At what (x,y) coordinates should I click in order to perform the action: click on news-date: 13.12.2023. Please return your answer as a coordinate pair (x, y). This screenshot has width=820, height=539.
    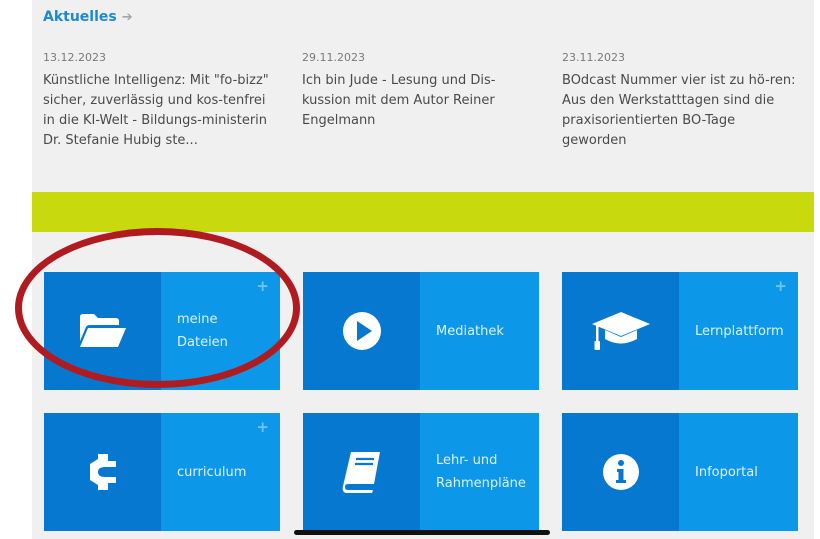
    Looking at the image, I should click on (74, 57).